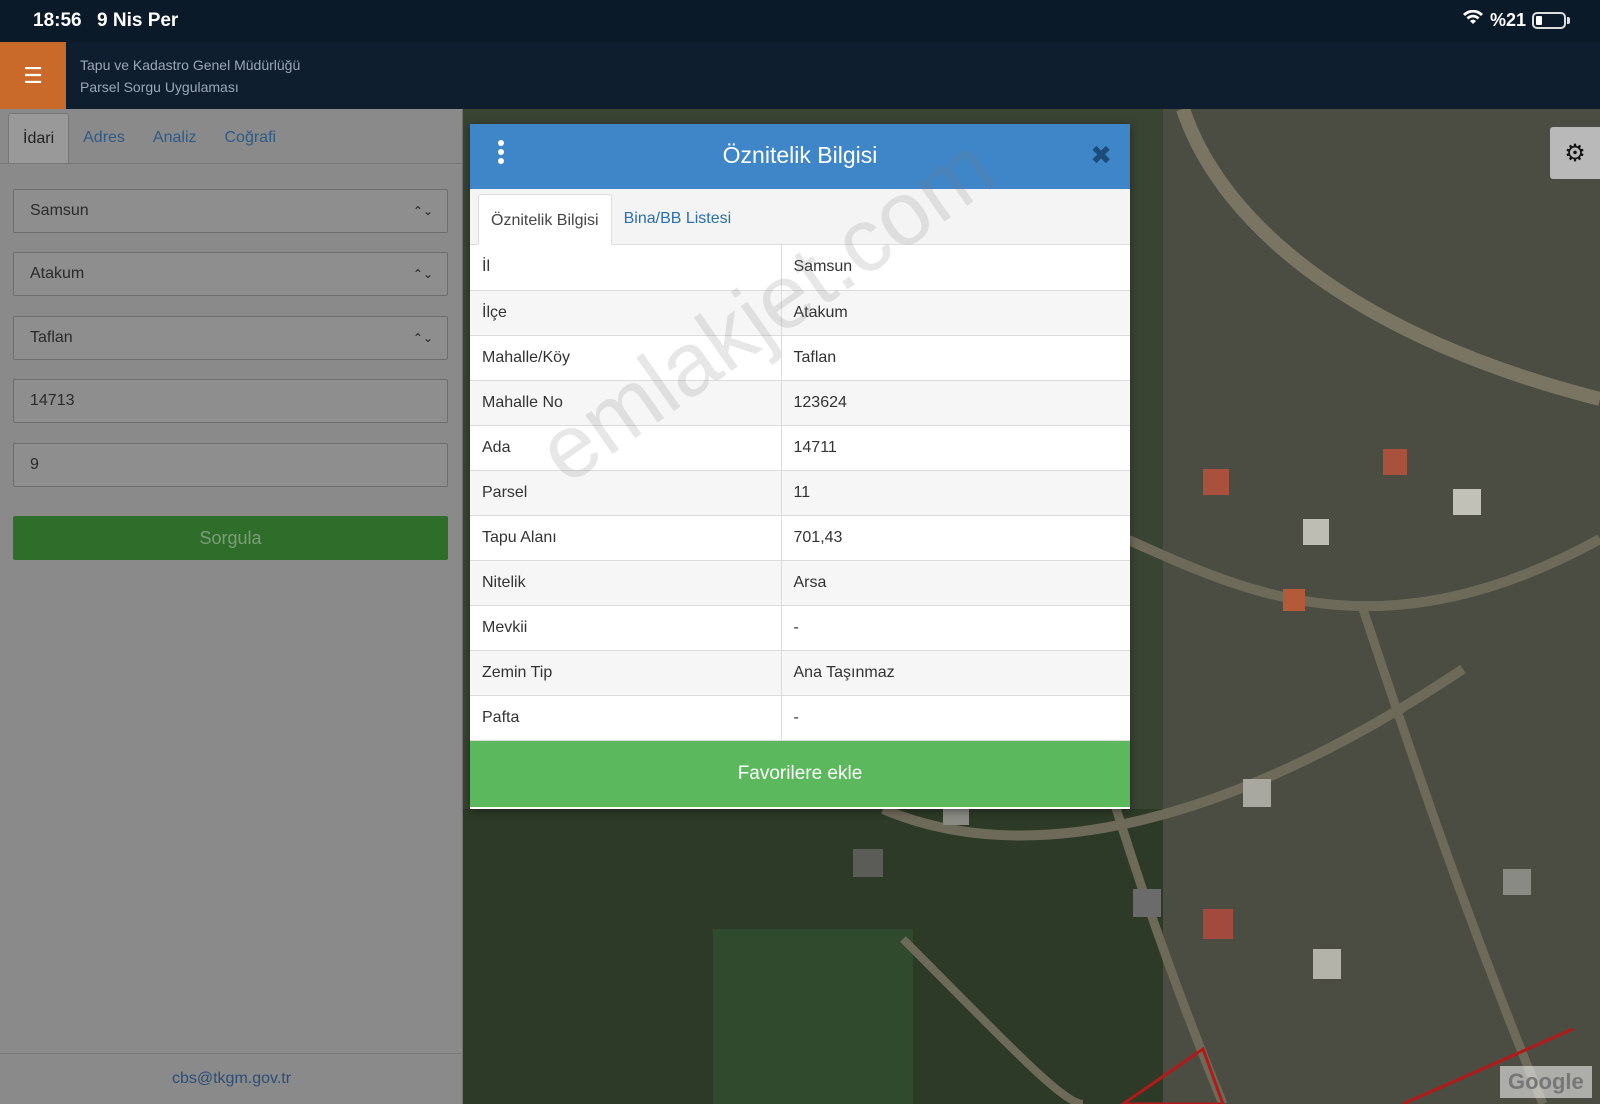  Describe the element at coordinates (59, 210) in the screenshot. I see `il-select-value: Samsun` at that location.